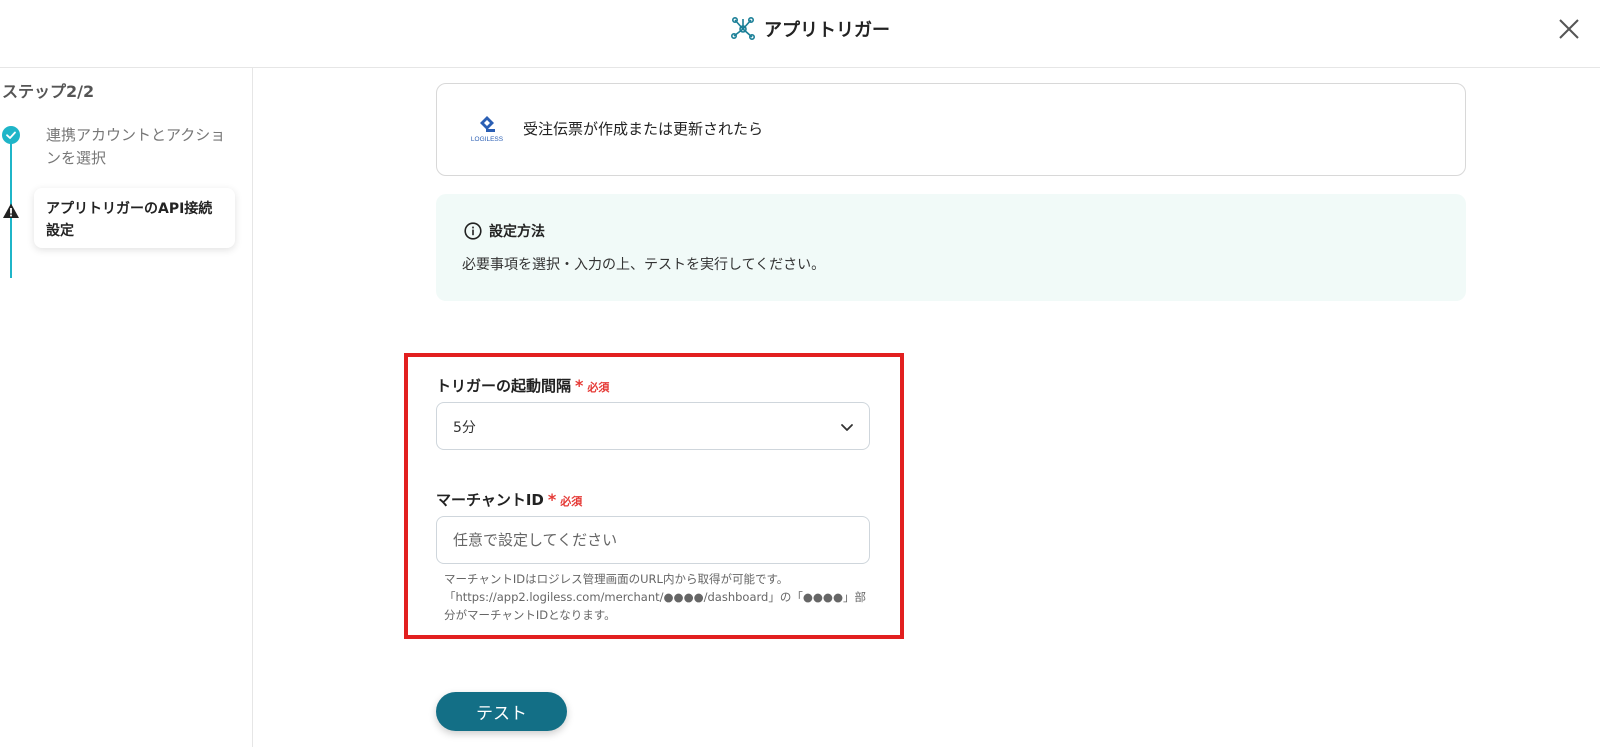 The height and width of the screenshot is (747, 1600). Describe the element at coordinates (1569, 29) in the screenshot. I see `close-icon` at that location.